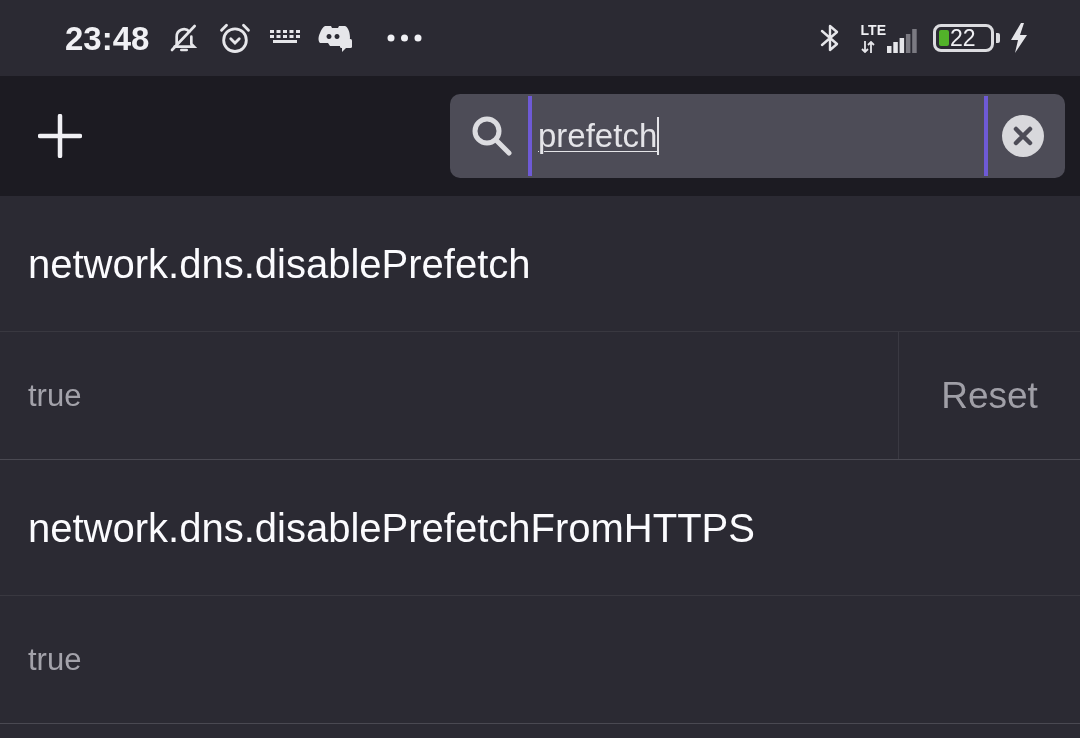  I want to click on add-button, so click(60, 136).